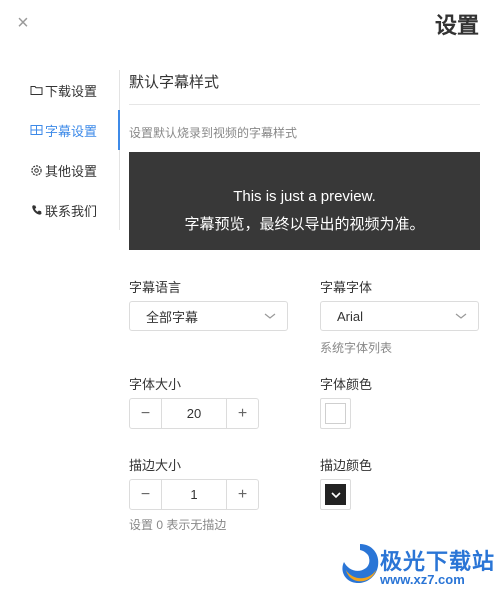 This screenshot has height=596, width=495. I want to click on font-size-input: 20, so click(194, 413).